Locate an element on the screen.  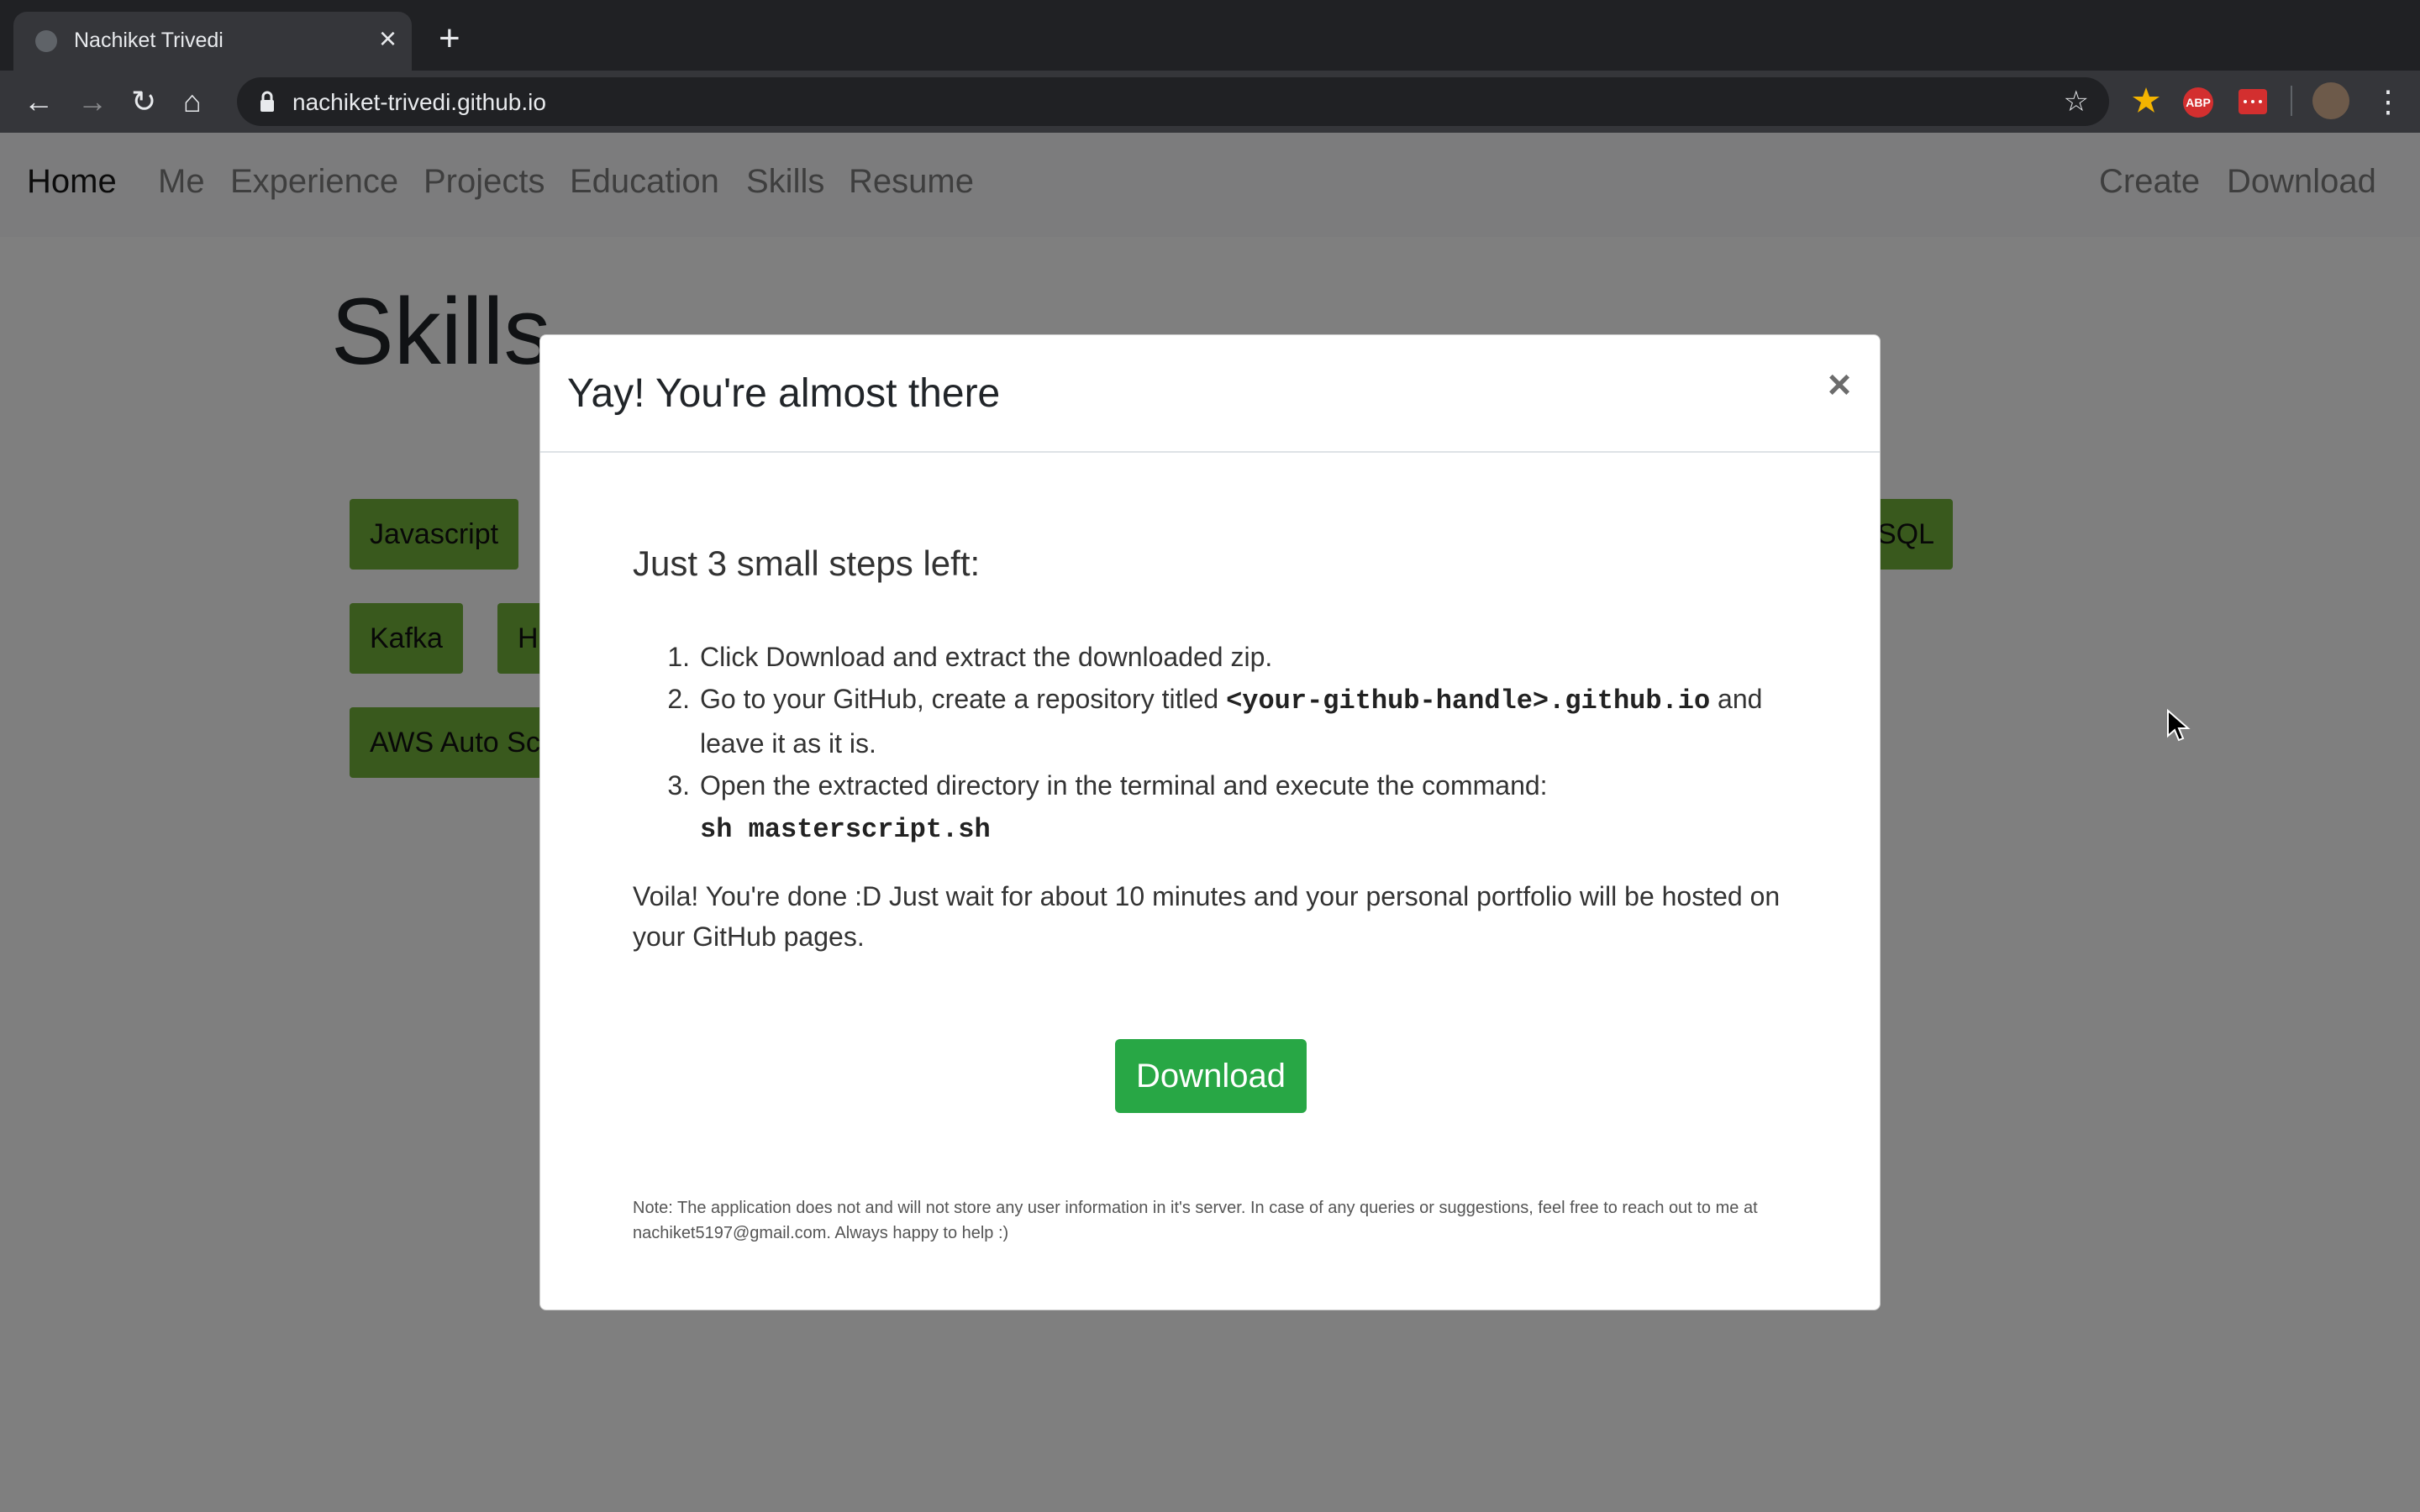
browser-tab: Nachiket Trivedi × is located at coordinates (212, 41).